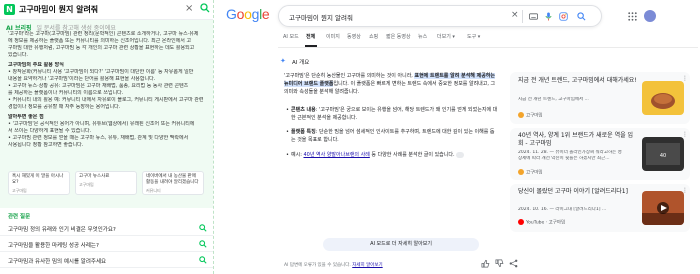 This screenshot has width=700, height=274. I want to click on google-logo: Google, so click(248, 14).